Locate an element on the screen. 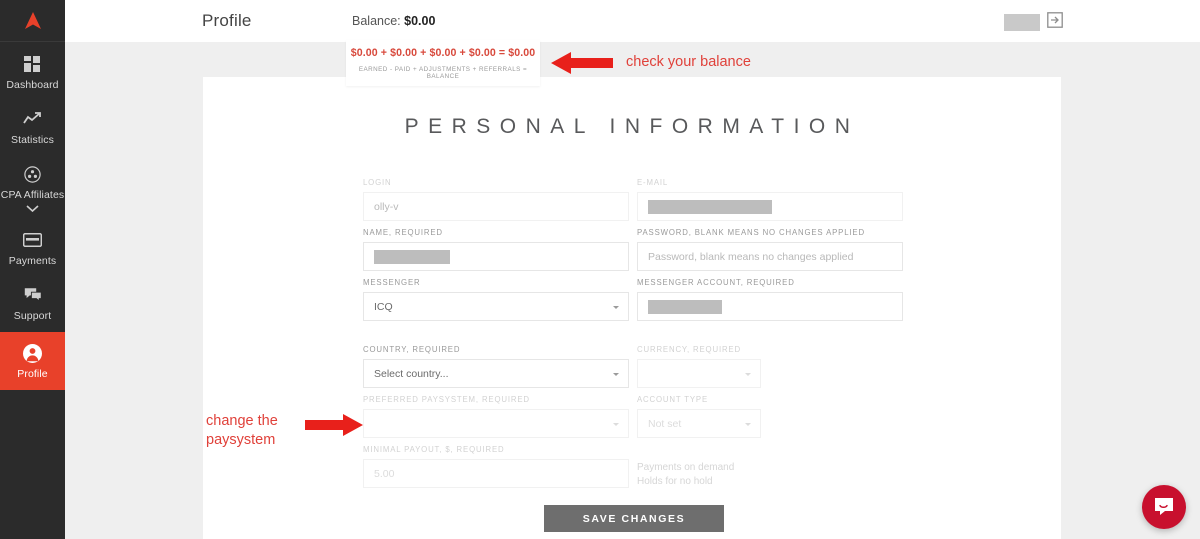 The image size is (1200, 539). page-title: Profile is located at coordinates (227, 20).